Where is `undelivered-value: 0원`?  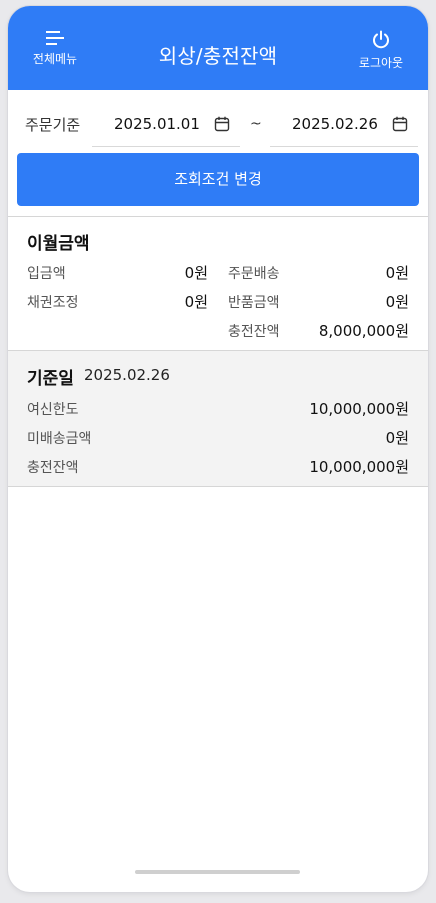
undelivered-value: 0원 is located at coordinates (397, 438).